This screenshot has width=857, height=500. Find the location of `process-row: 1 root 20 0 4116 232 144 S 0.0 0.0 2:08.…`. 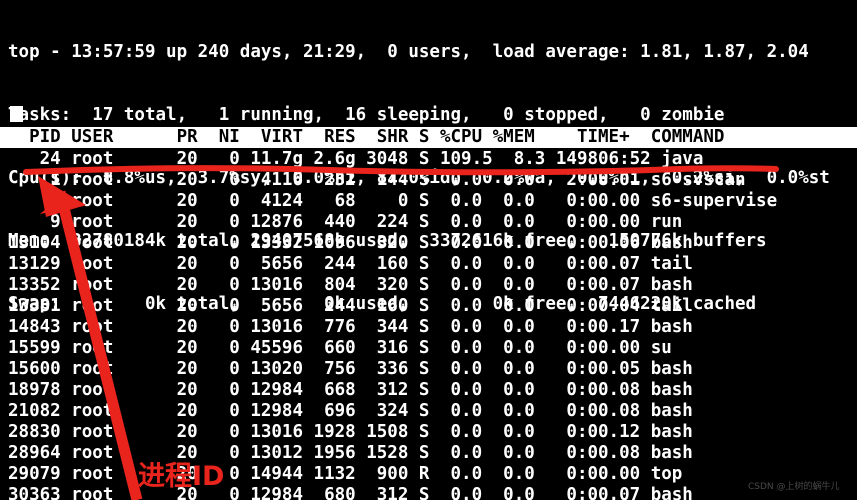

process-row: 1 root 20 0 4116 232 144 S 0.0 0.0 2:08.… is located at coordinates (377, 180).